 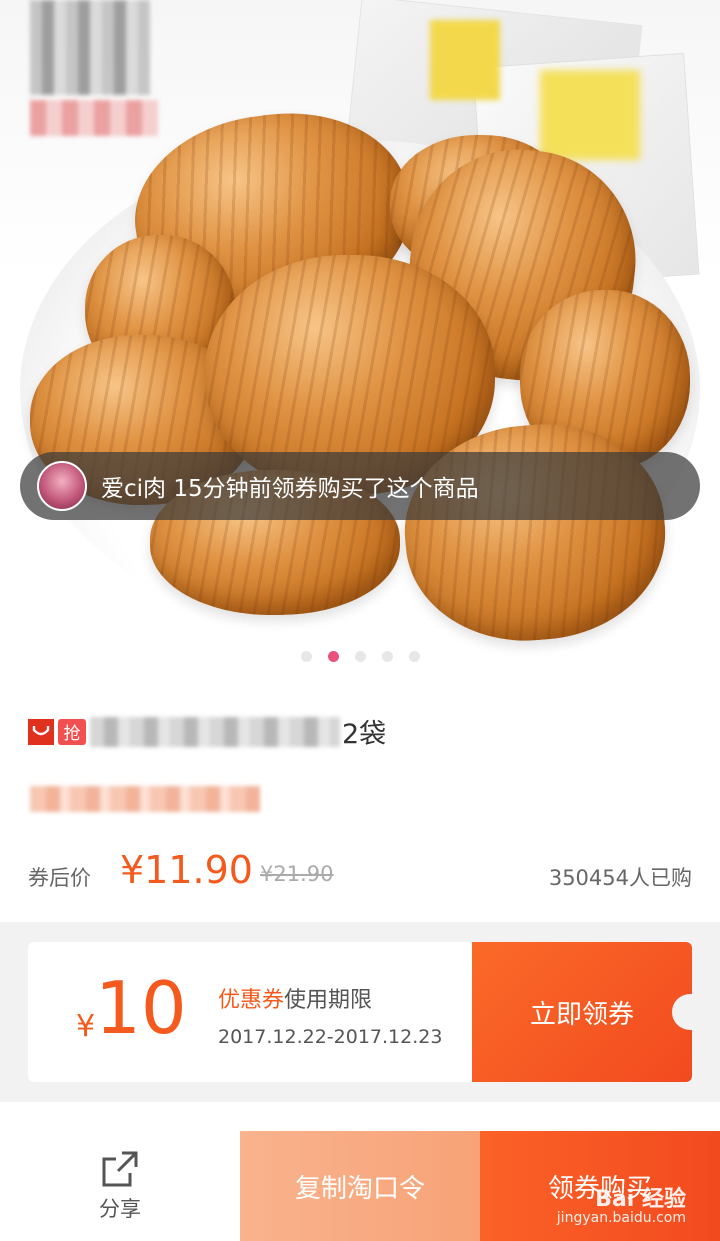 What do you see at coordinates (620, 878) in the screenshot?
I see `sold-count: 350454人已购` at bounding box center [620, 878].